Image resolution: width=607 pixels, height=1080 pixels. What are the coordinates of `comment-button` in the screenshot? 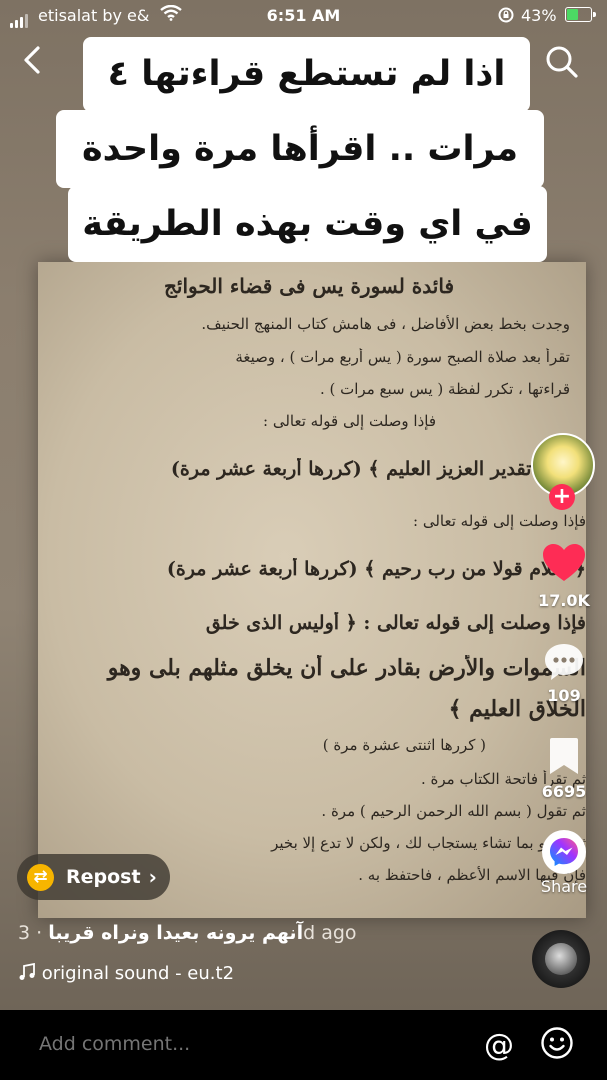 It's located at (564, 664).